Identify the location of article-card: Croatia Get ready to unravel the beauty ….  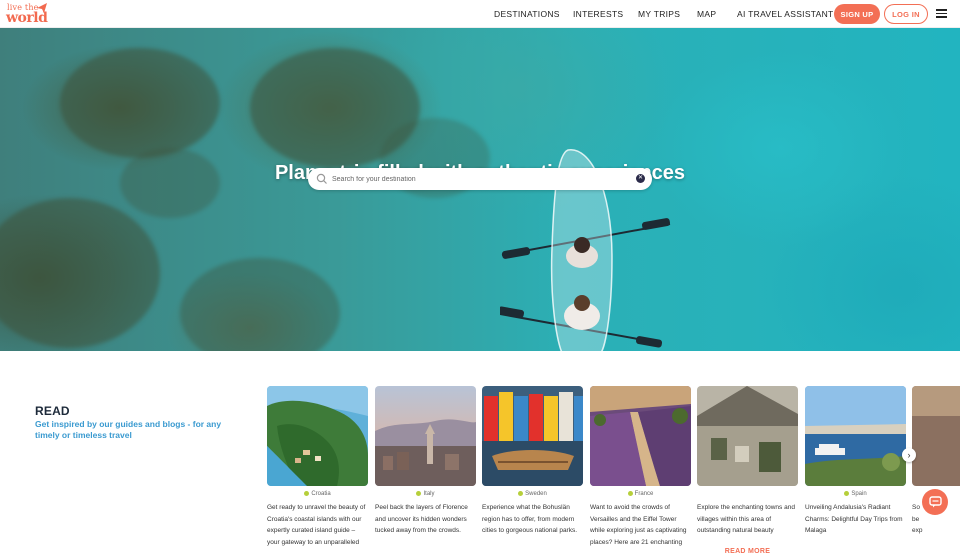
(317, 467).